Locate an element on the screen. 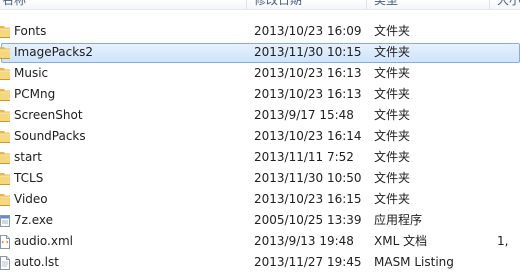  file-name: Music is located at coordinates (31, 73).